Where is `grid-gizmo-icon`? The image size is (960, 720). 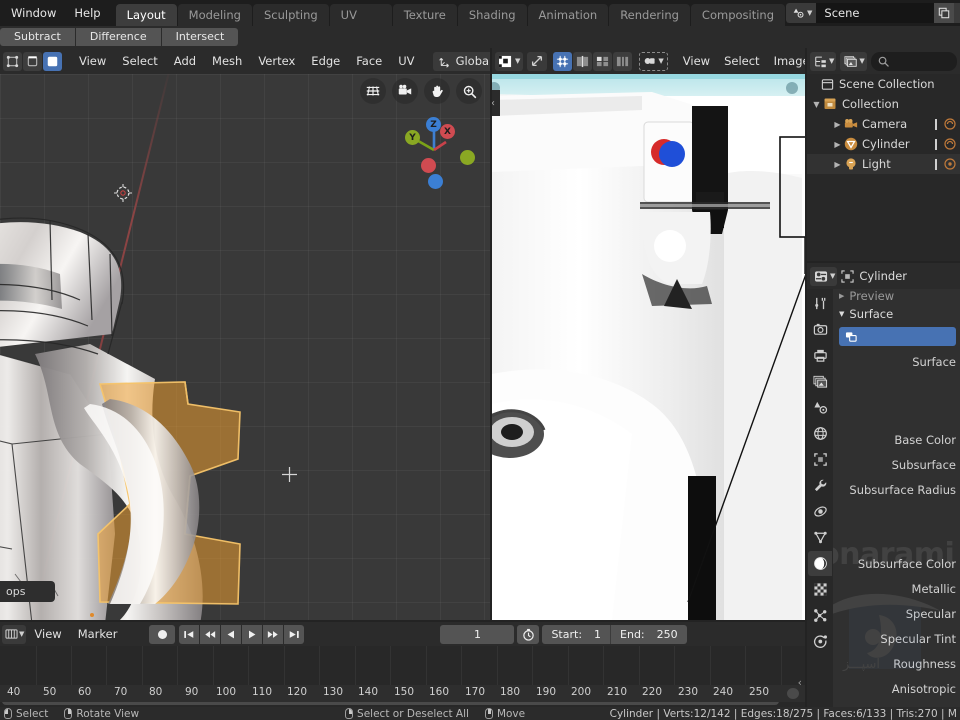
grid-gizmo-icon is located at coordinates (373, 91).